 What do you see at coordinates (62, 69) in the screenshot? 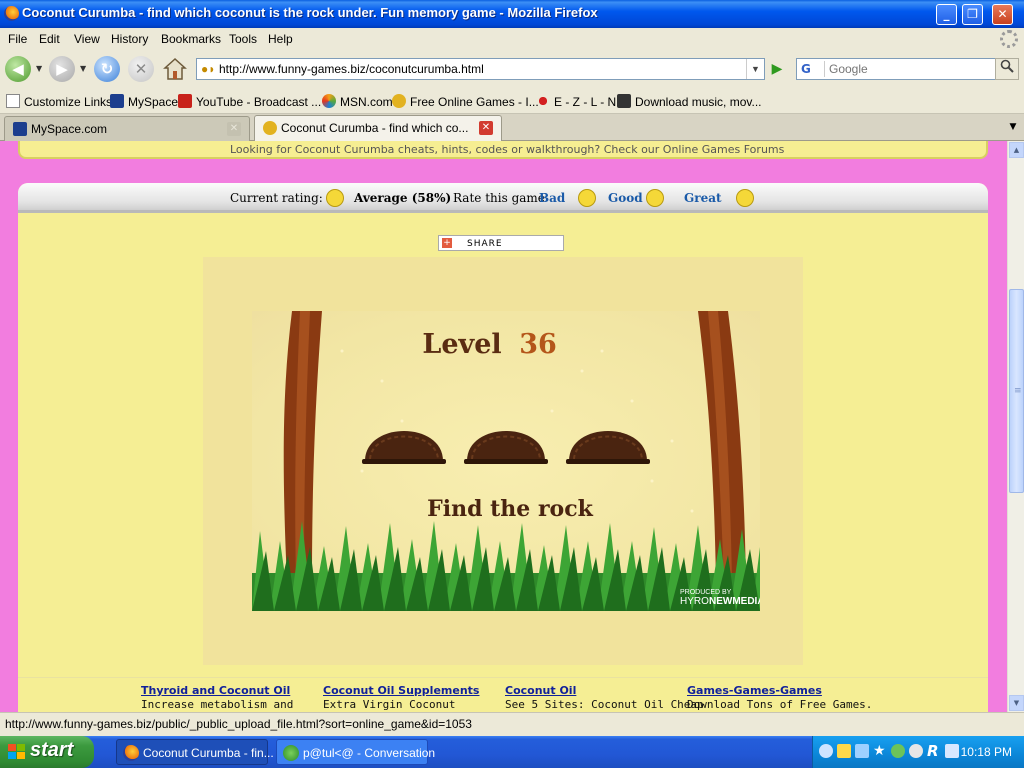
I see `forward-button: ▶` at bounding box center [62, 69].